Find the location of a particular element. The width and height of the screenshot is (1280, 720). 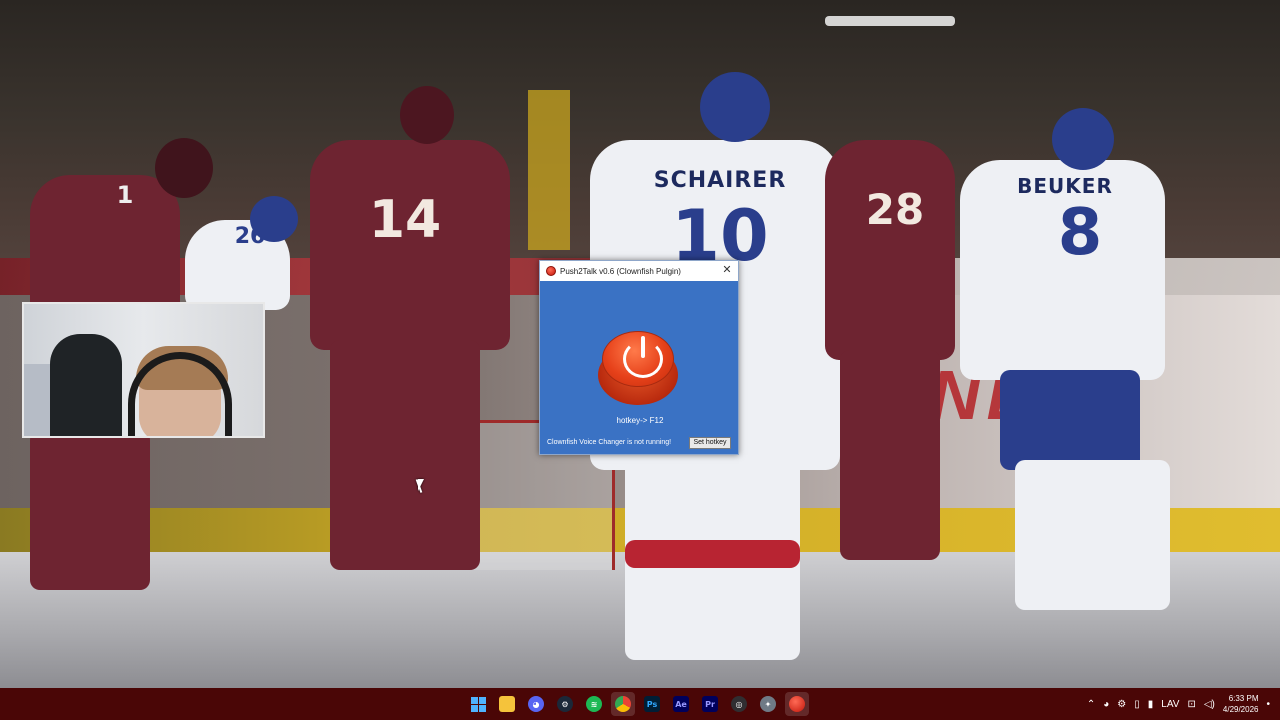

player-usa-8: BEUKER 8 is located at coordinates (1062, 270).